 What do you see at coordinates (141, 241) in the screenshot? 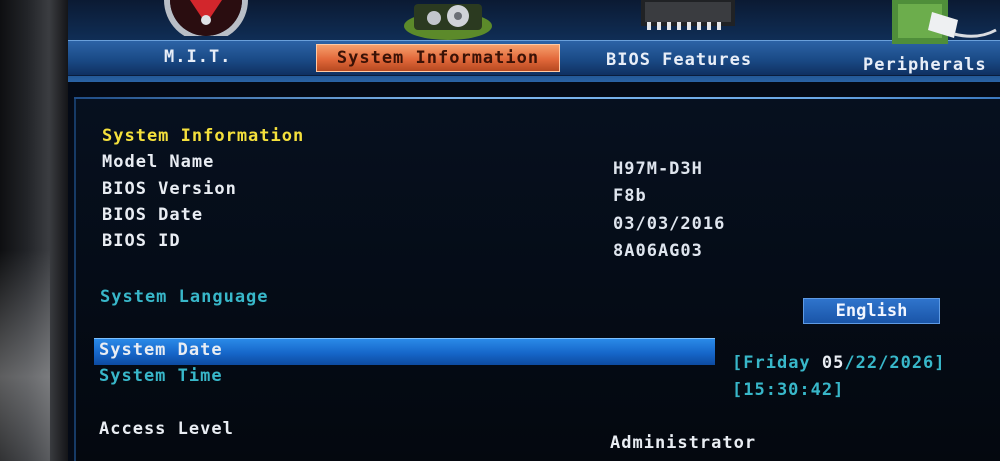
I see `bios-id-label: BIOS ID` at bounding box center [141, 241].